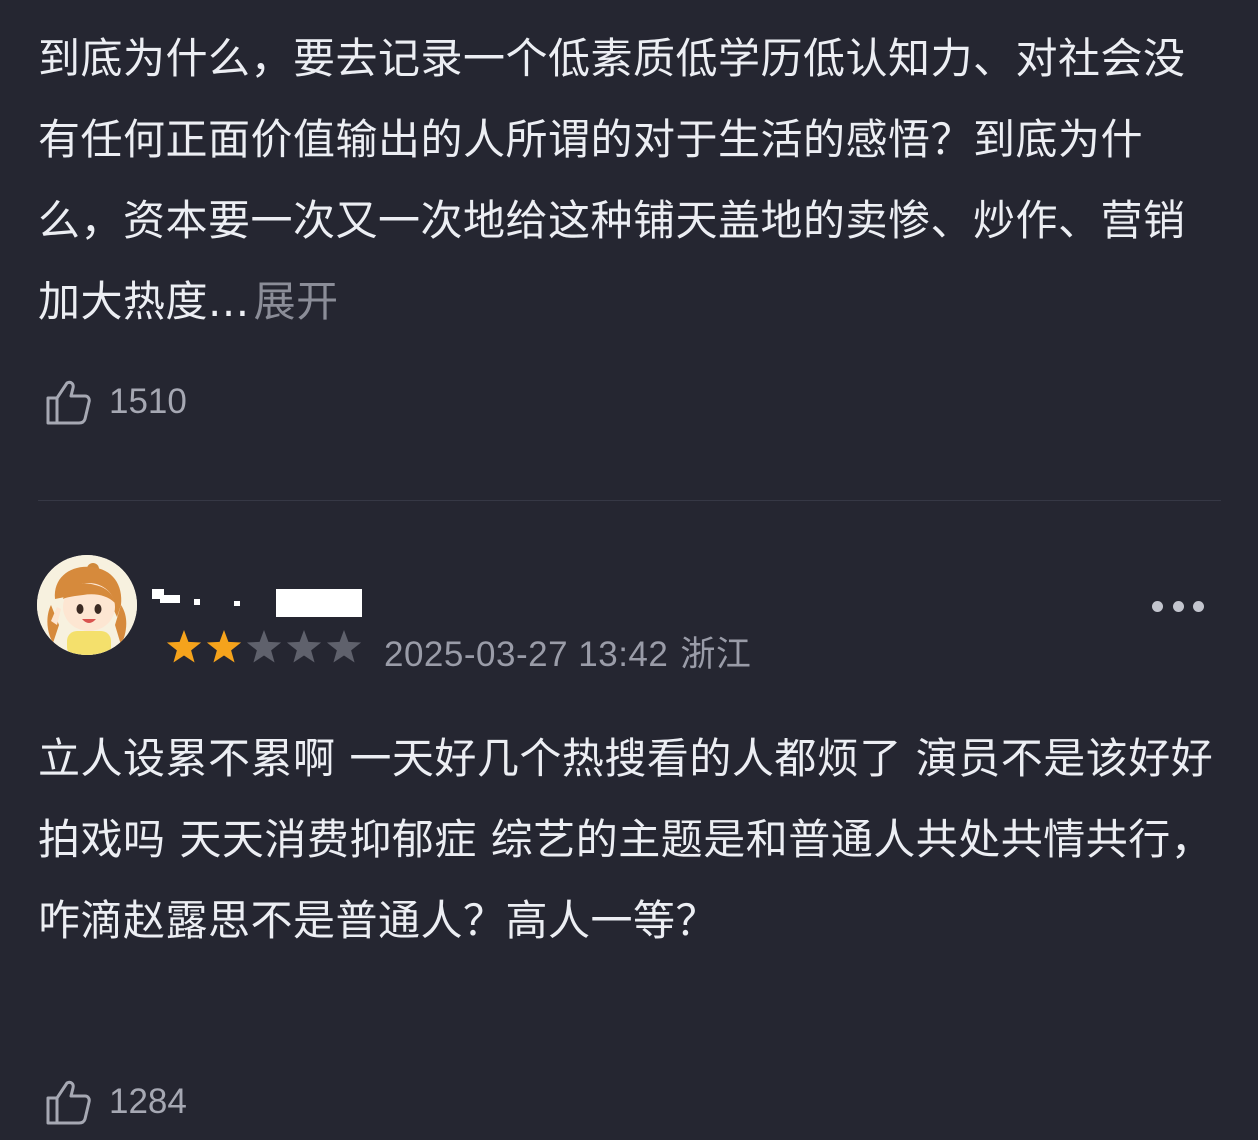  I want to click on expand-link: 展开, so click(296, 301).